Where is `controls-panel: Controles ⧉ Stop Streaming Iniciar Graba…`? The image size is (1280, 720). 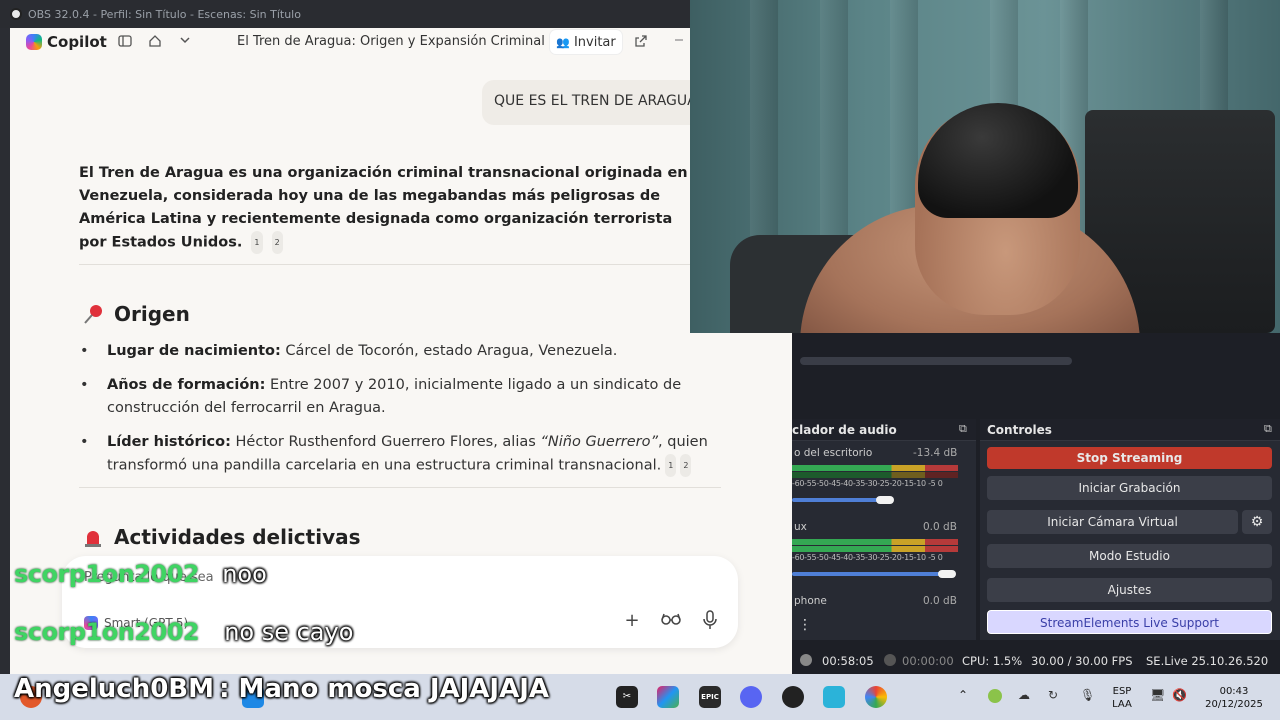 controls-panel: Controles ⧉ Stop Streaming Iniciar Graba… is located at coordinates (1130, 529).